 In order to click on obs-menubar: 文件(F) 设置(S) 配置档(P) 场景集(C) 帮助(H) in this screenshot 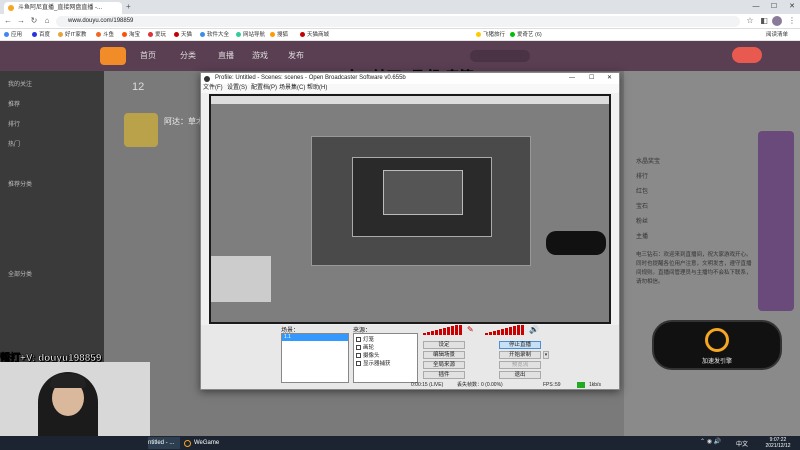, I will do `click(410, 88)`.